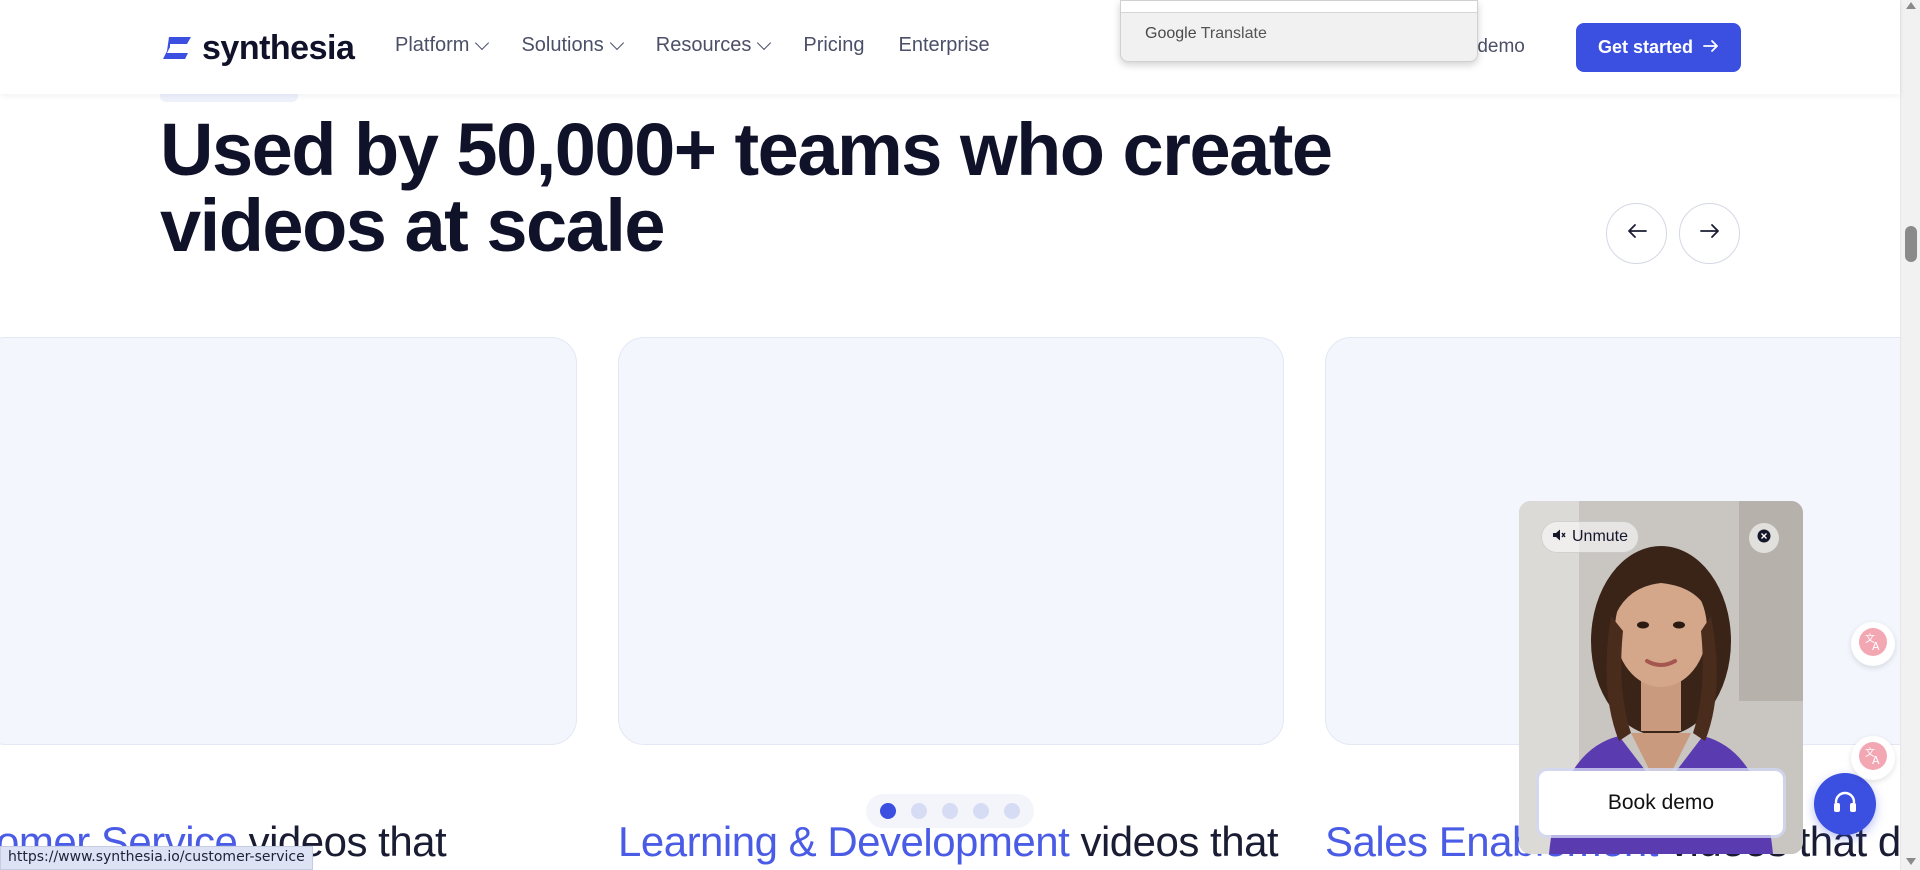 The width and height of the screenshot is (1920, 870). I want to click on nav-platform: Platform, so click(442, 45).